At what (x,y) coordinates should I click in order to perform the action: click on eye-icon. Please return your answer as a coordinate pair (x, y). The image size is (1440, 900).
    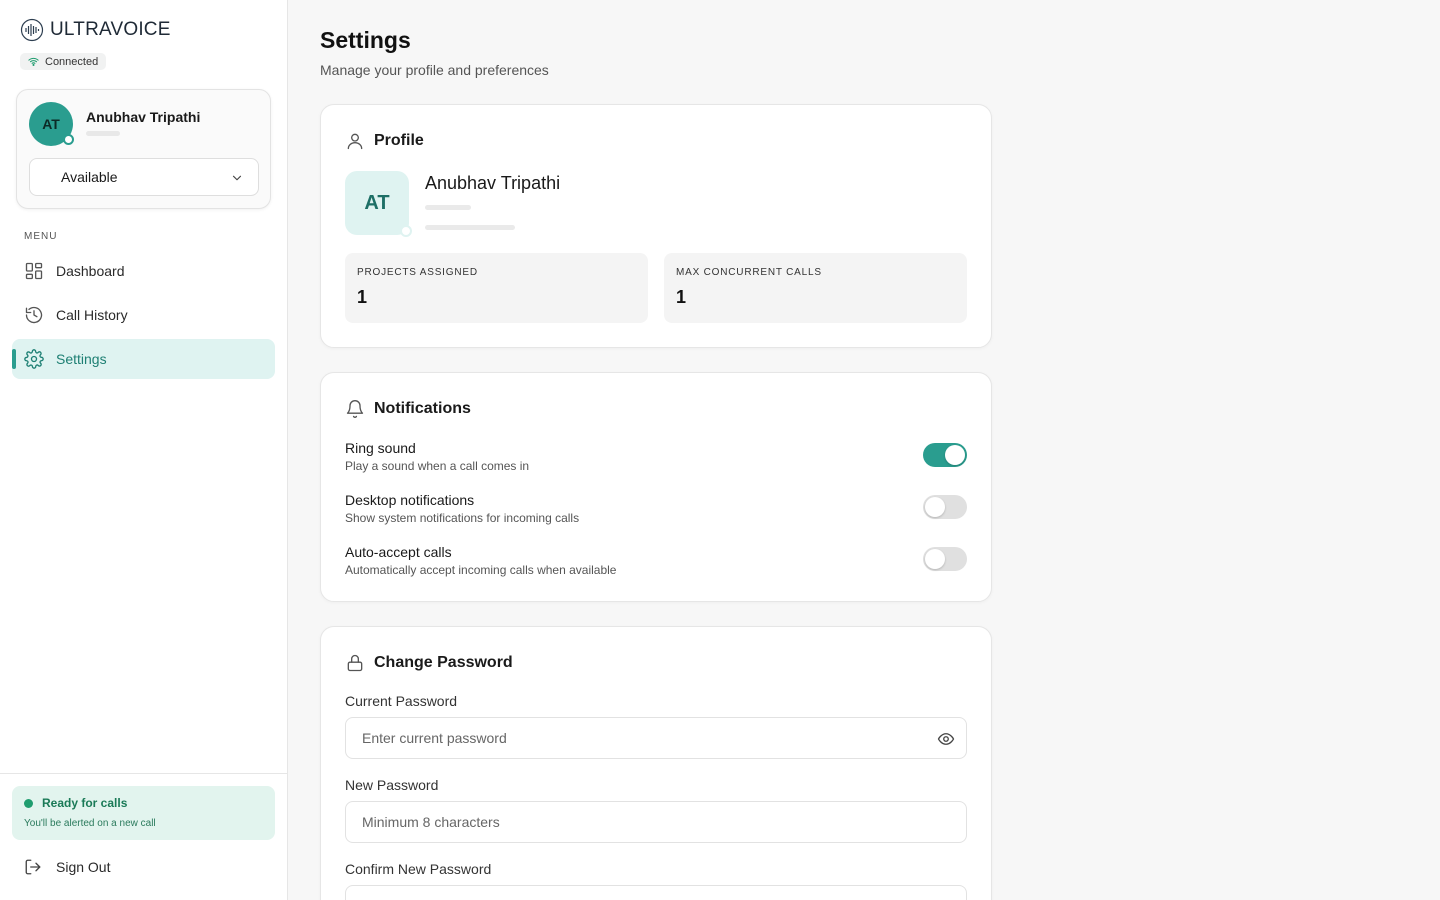
    Looking at the image, I should click on (946, 739).